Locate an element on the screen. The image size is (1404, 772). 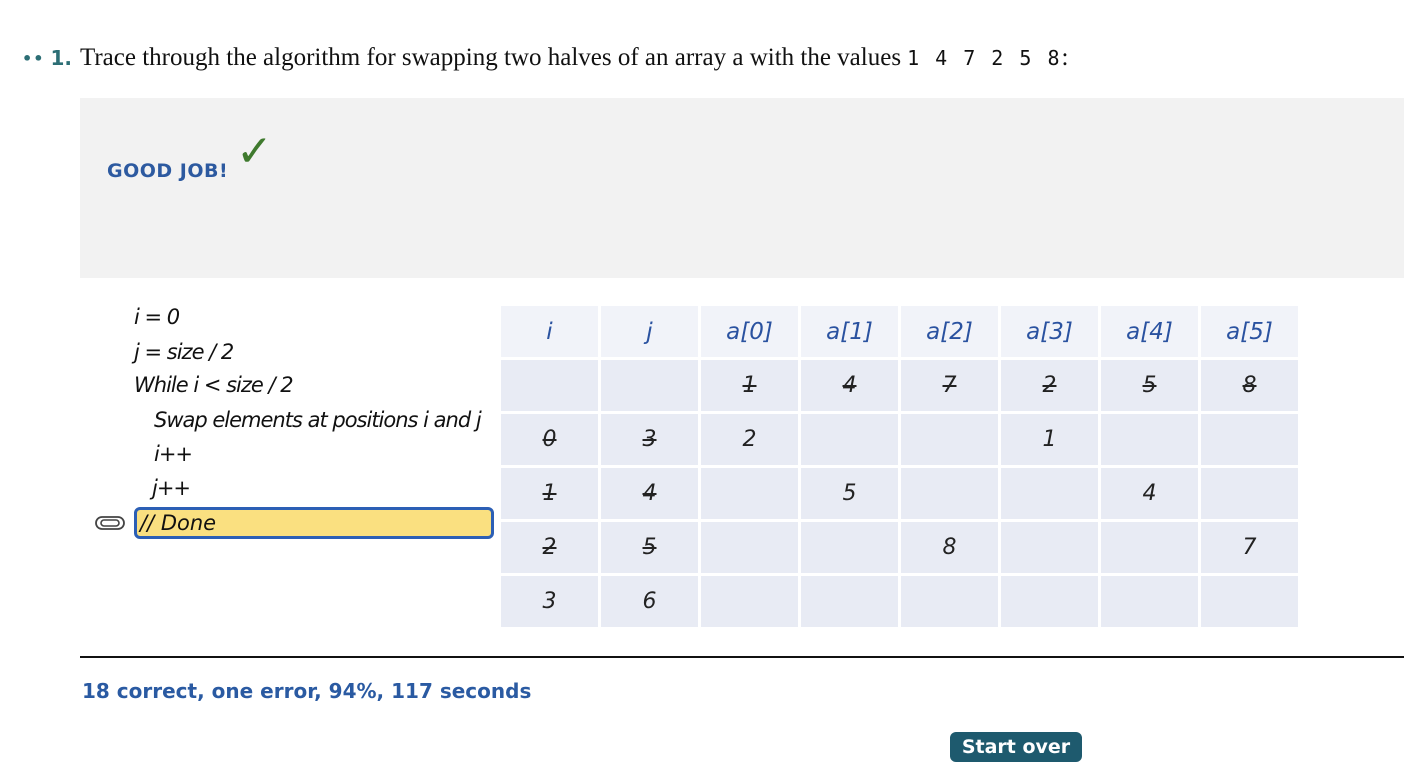
paperclip-icon is located at coordinates (110, 523).